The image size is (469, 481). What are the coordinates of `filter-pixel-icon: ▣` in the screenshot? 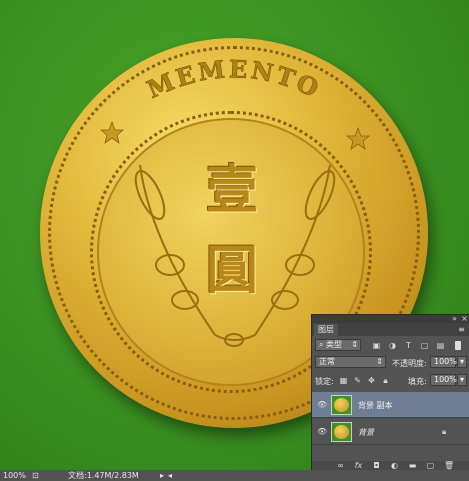 It's located at (376, 345).